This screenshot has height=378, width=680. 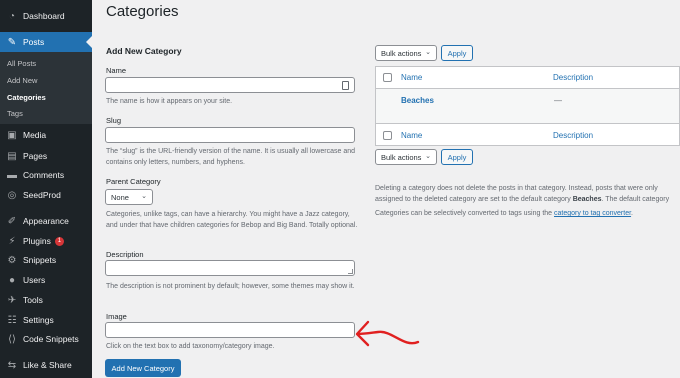 I want to click on apply-button-top: Apply, so click(x=457, y=53).